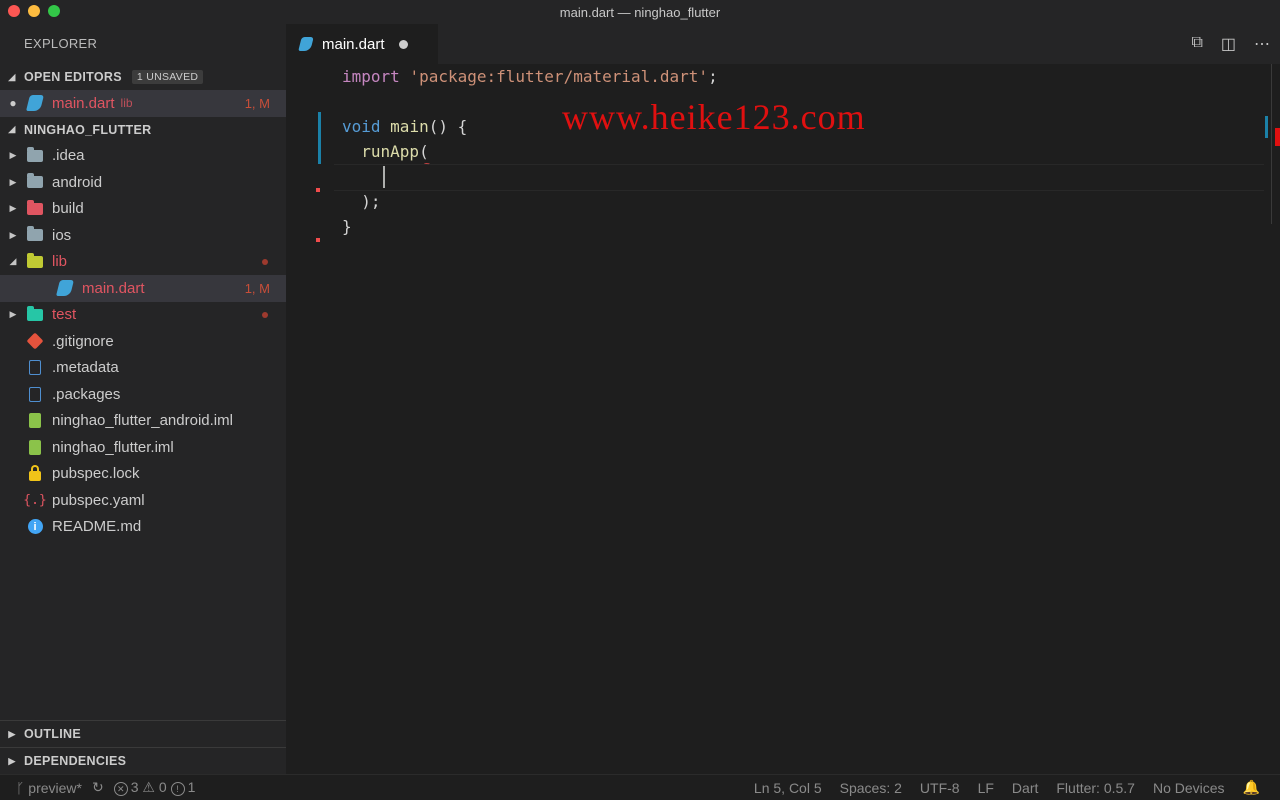 Image resolution: width=1280 pixels, height=800 pixels. What do you see at coordinates (52, 734) in the screenshot?
I see `outline-title: OUTLINE` at bounding box center [52, 734].